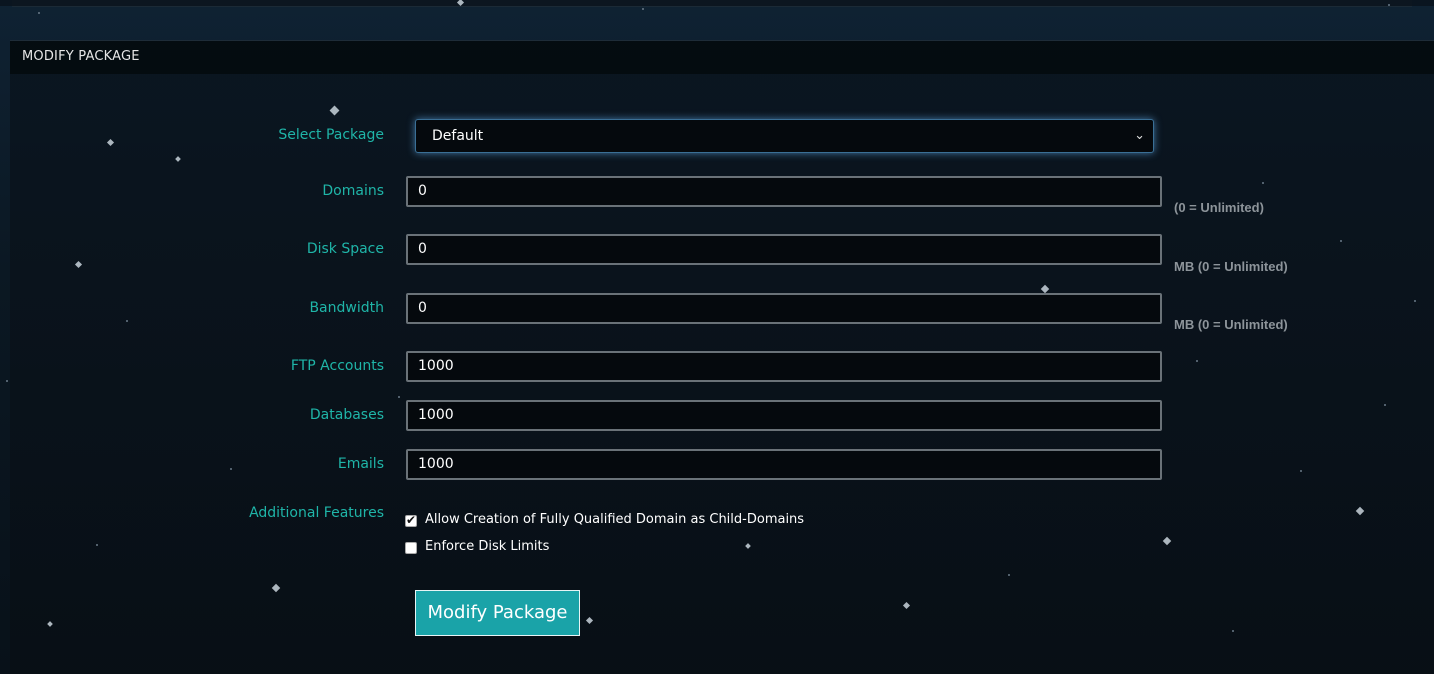  What do you see at coordinates (346, 308) in the screenshot?
I see `bandwidth-label: Bandwidth` at bounding box center [346, 308].